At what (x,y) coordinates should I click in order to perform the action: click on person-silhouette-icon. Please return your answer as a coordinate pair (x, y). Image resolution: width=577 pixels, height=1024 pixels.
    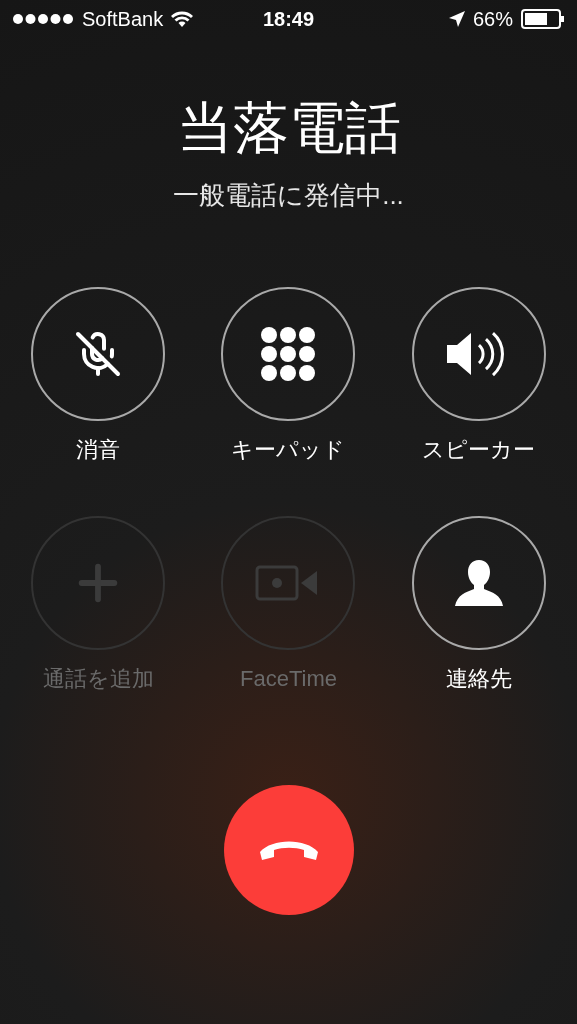
    Looking at the image, I should click on (478, 583).